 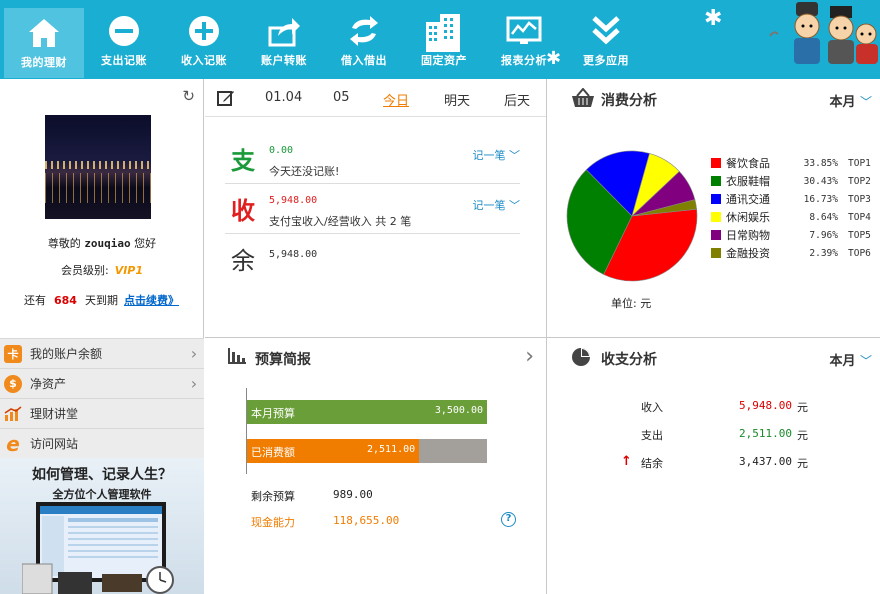 What do you see at coordinates (243, 161) in the screenshot?
I see `expense-glyph: 支` at bounding box center [243, 161].